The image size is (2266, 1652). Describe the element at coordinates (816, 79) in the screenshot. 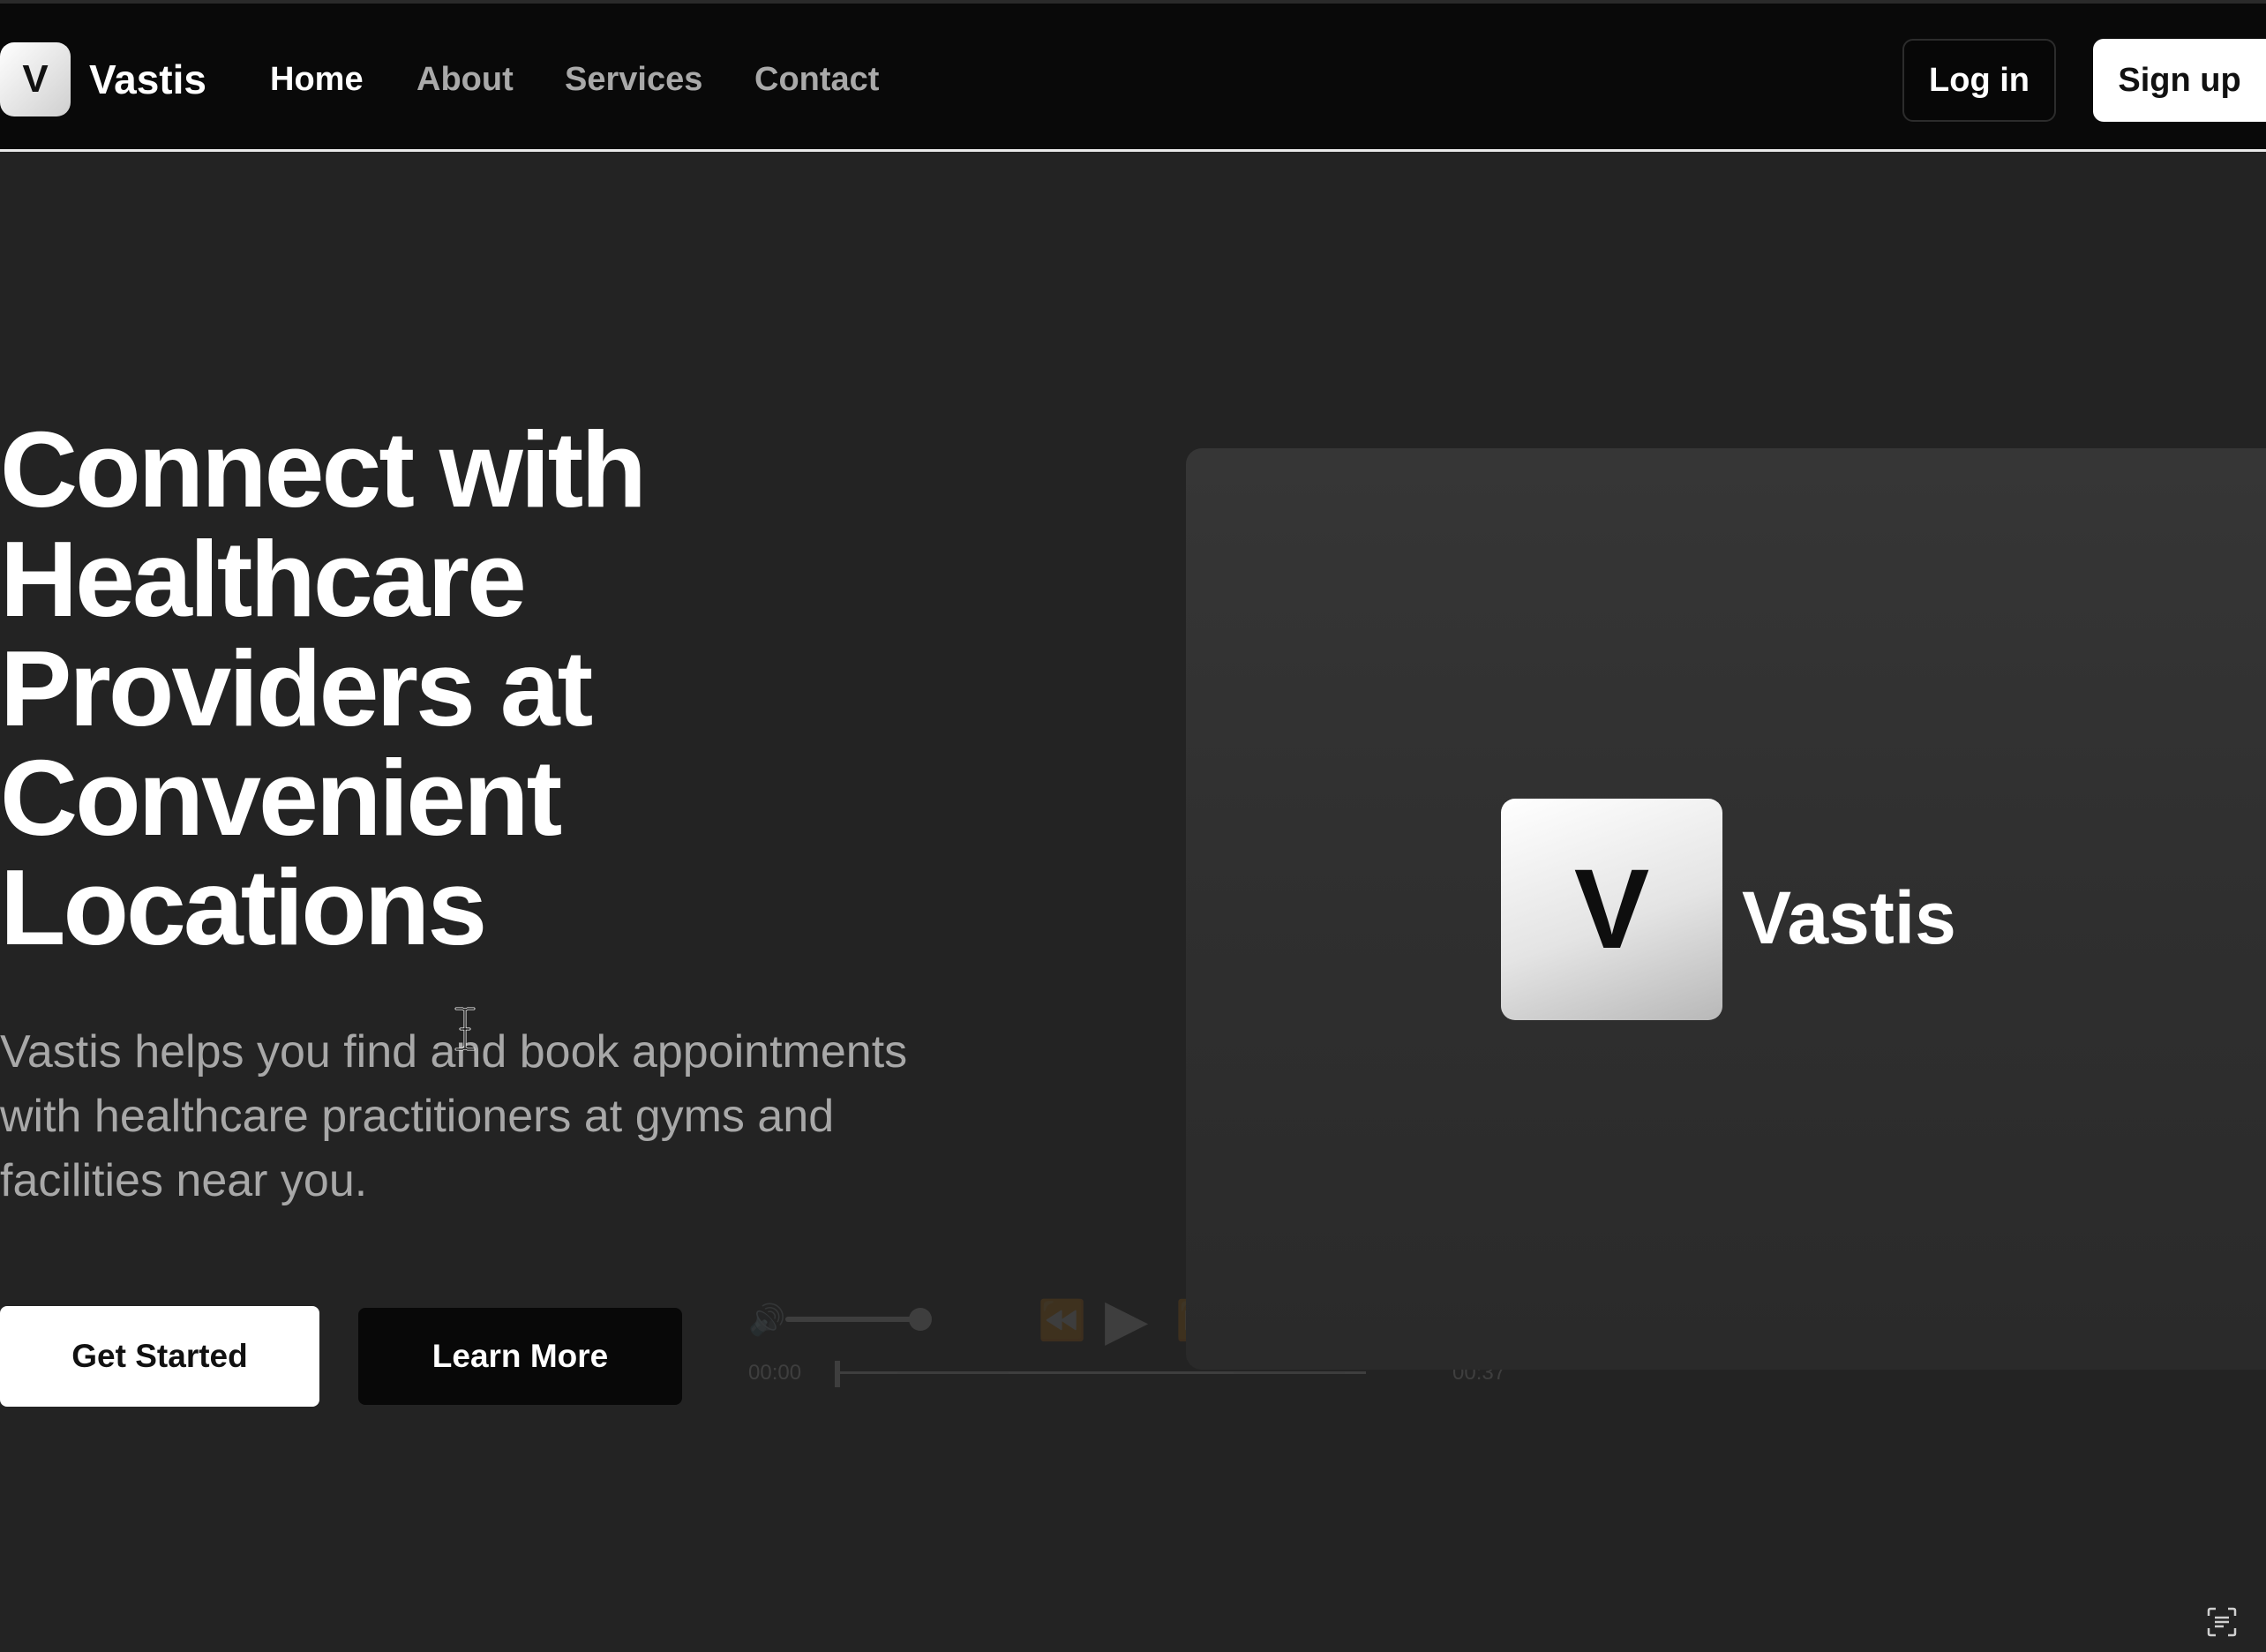

I see `nav-link-contact: Contact` at that location.